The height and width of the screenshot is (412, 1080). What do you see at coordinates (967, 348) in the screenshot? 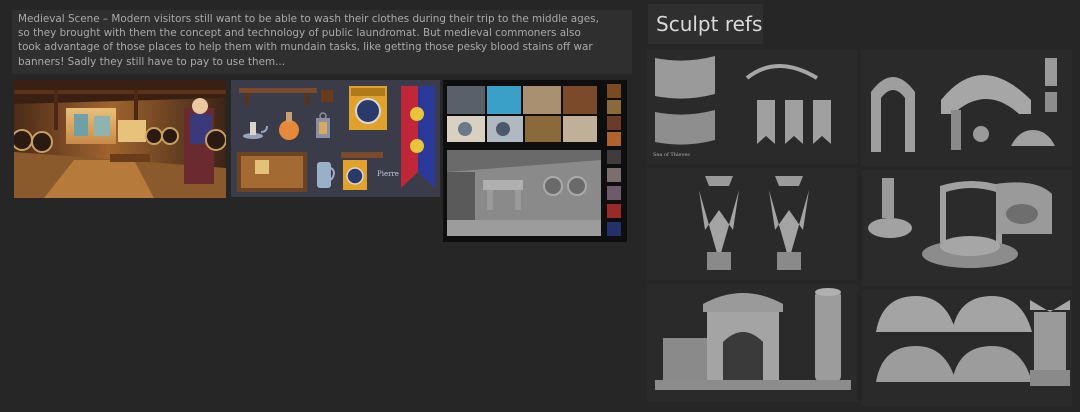
I see `sculpt-ref-ornaments` at bounding box center [967, 348].